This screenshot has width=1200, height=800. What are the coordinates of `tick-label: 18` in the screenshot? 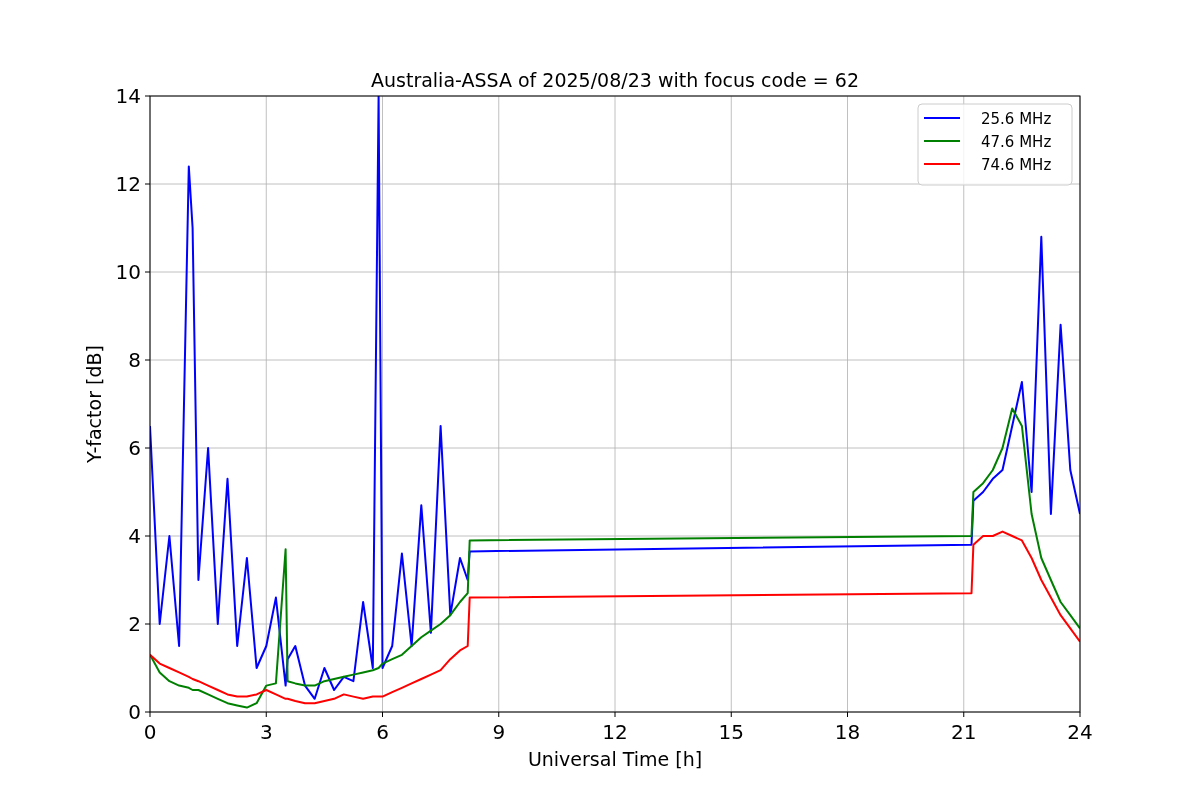 It's located at (847, 732).